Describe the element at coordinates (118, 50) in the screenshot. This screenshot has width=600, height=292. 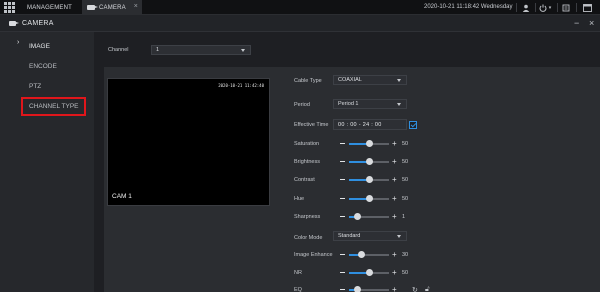
I see `channel-label: Channel` at that location.